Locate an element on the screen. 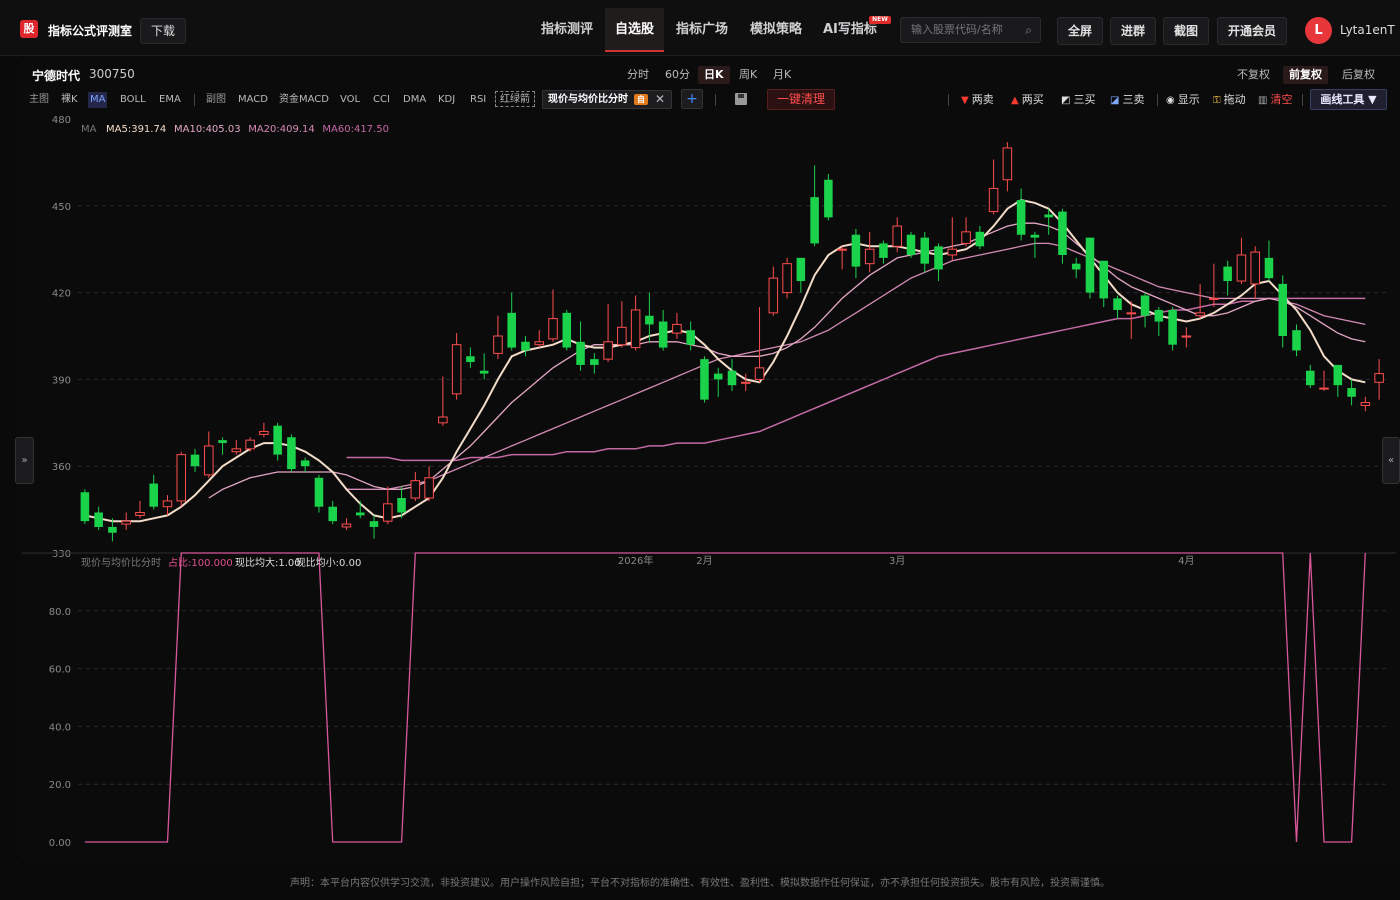 Image resolution: width=1400 pixels, height=900 pixels. y-tick-label: 420 is located at coordinates (61, 294).